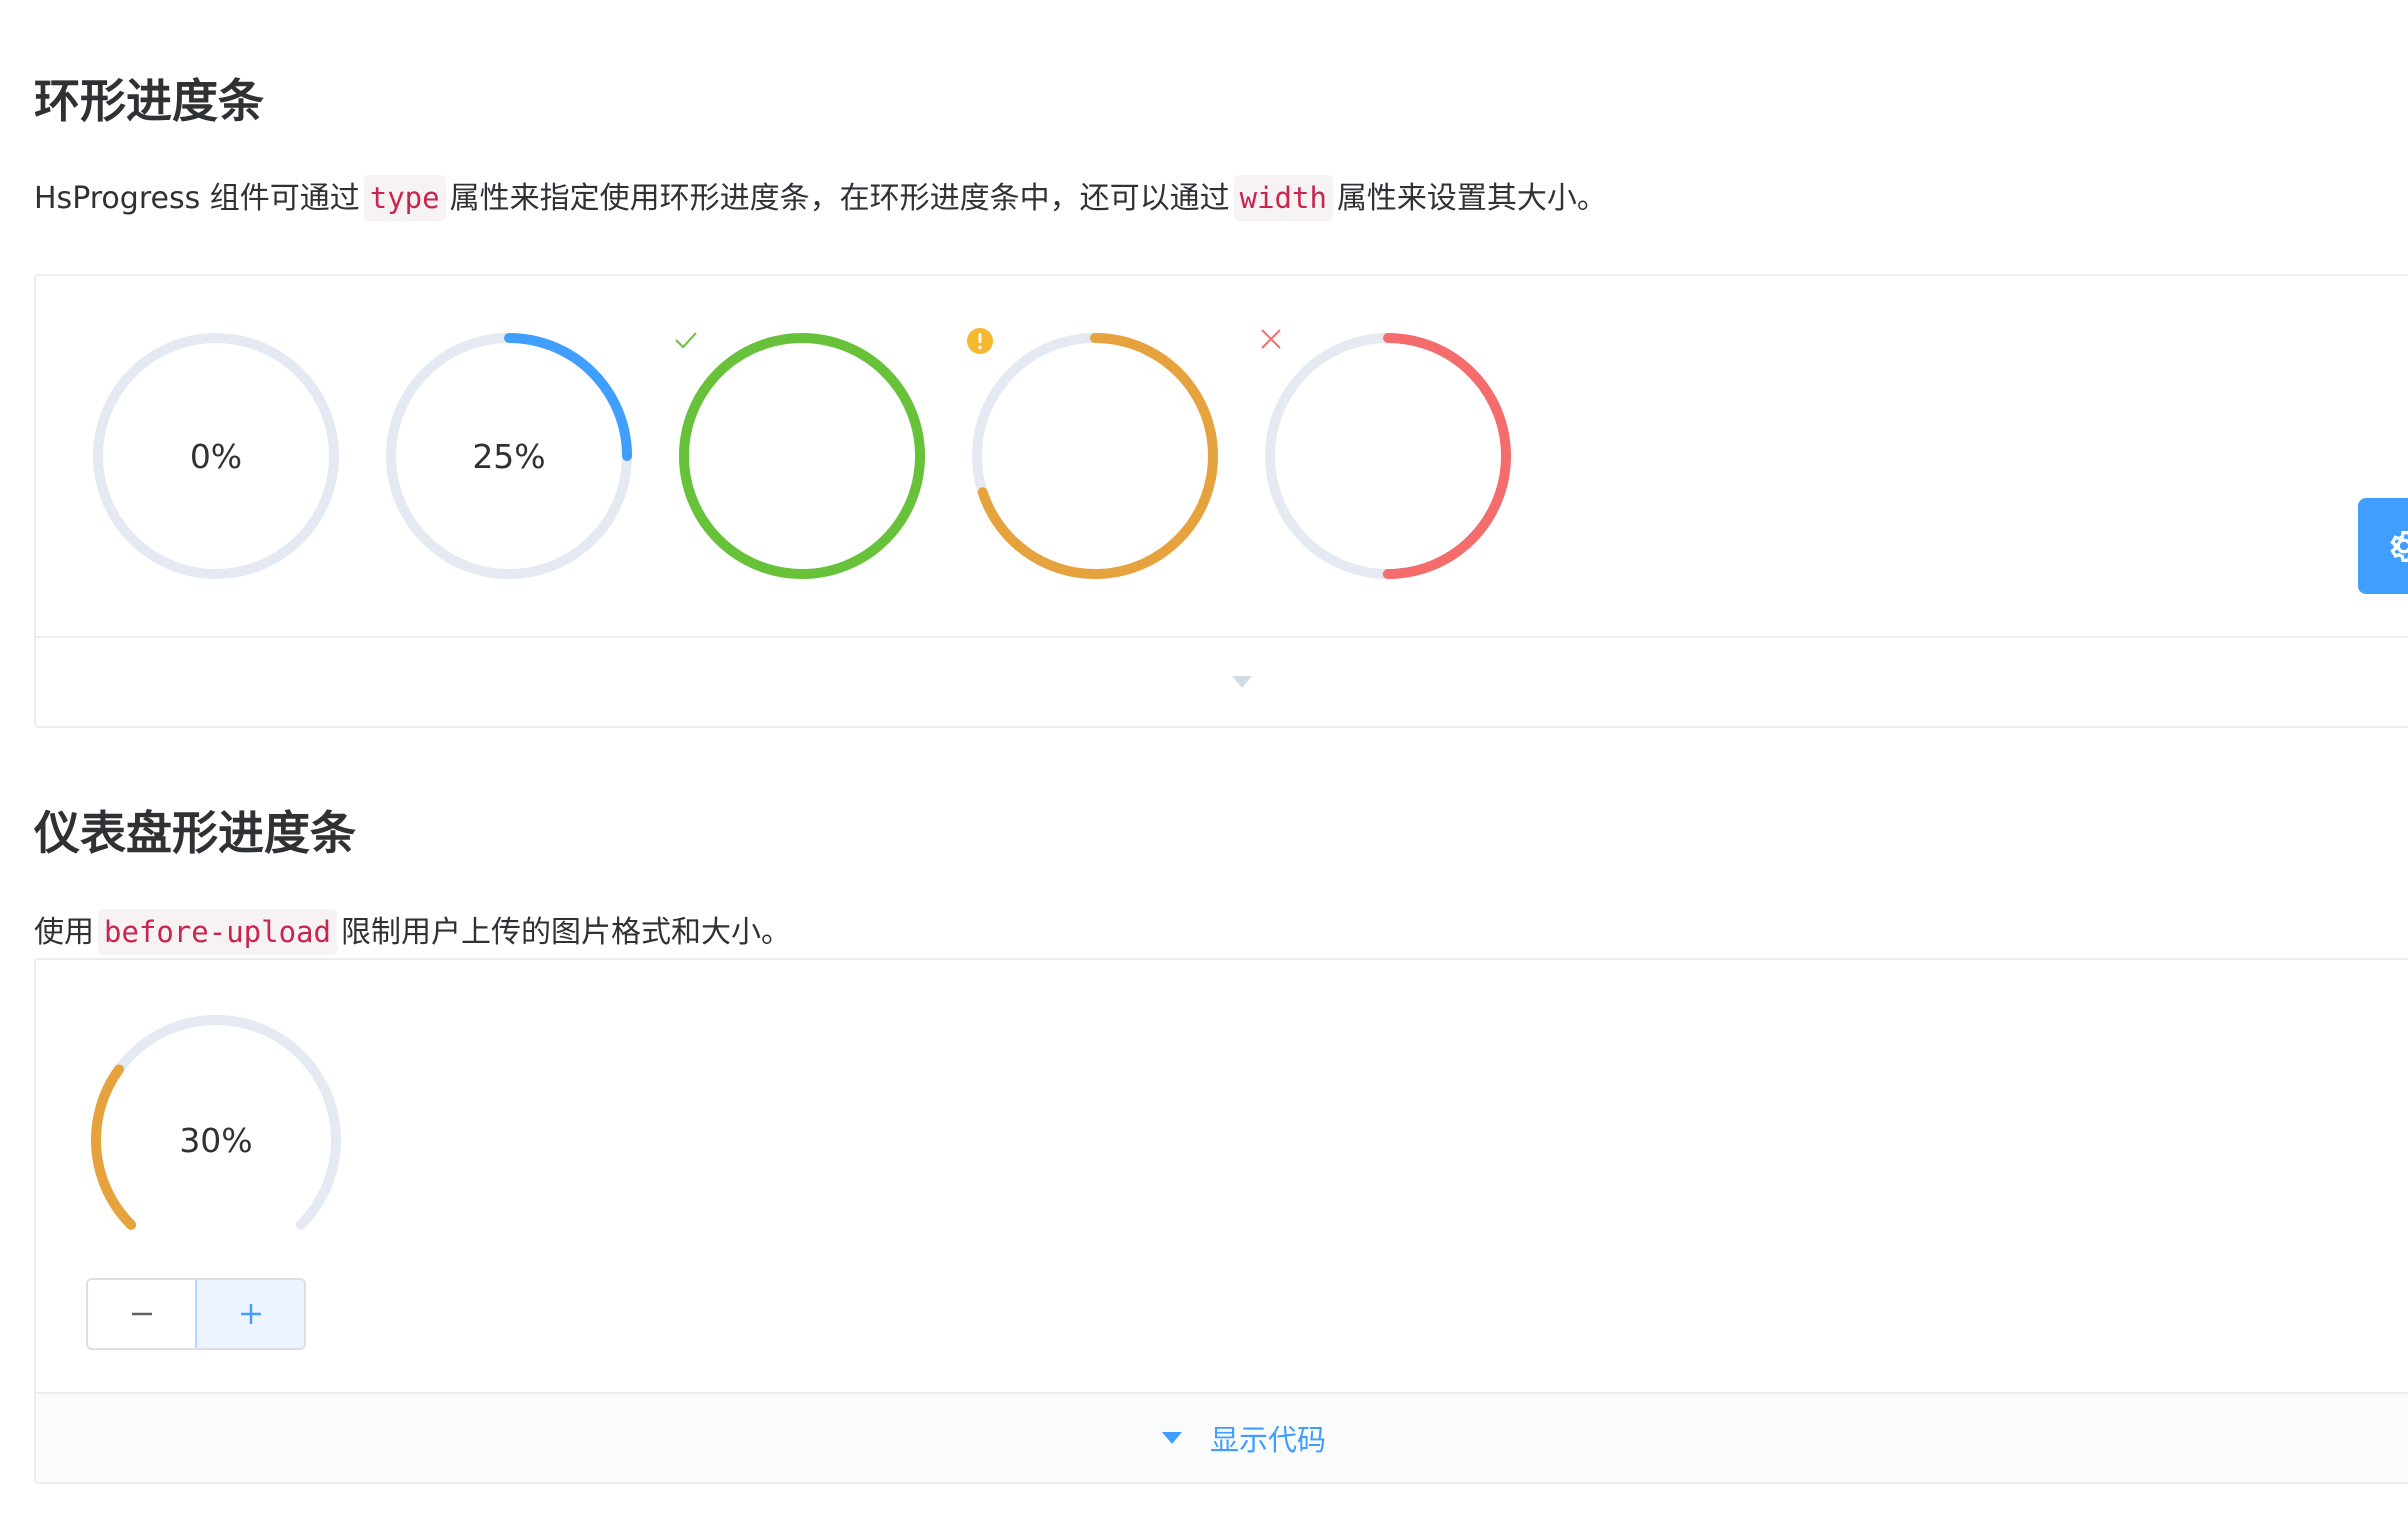 Image resolution: width=2408 pixels, height=1516 pixels. I want to click on desc-text: 属性来指定使用环形进度条，在环形进度条中，还可以通过, so click(839, 198).